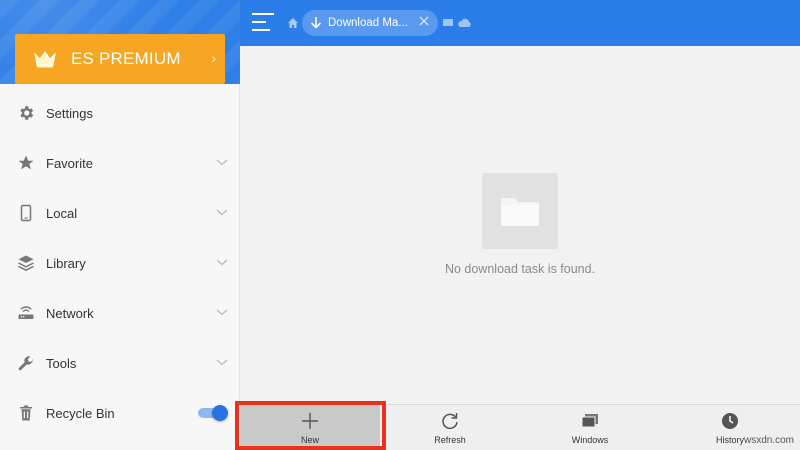  Describe the element at coordinates (61, 363) in the screenshot. I see `sidebar-item-label: Tools` at that location.